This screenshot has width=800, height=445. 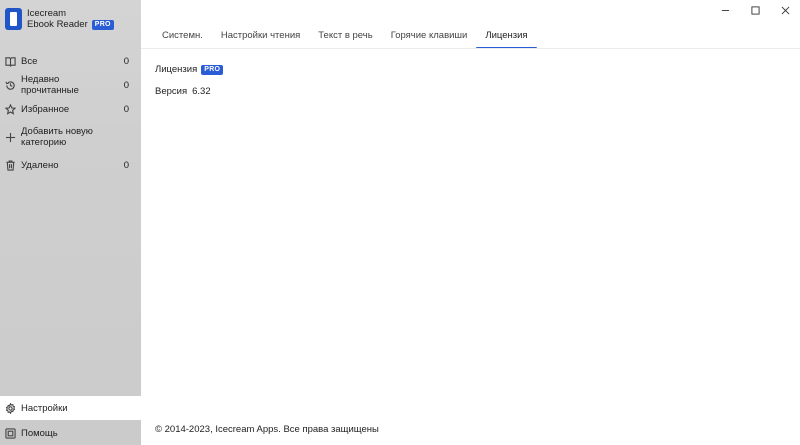 What do you see at coordinates (29, 61) in the screenshot?
I see `sidebar-item-label: Все` at bounding box center [29, 61].